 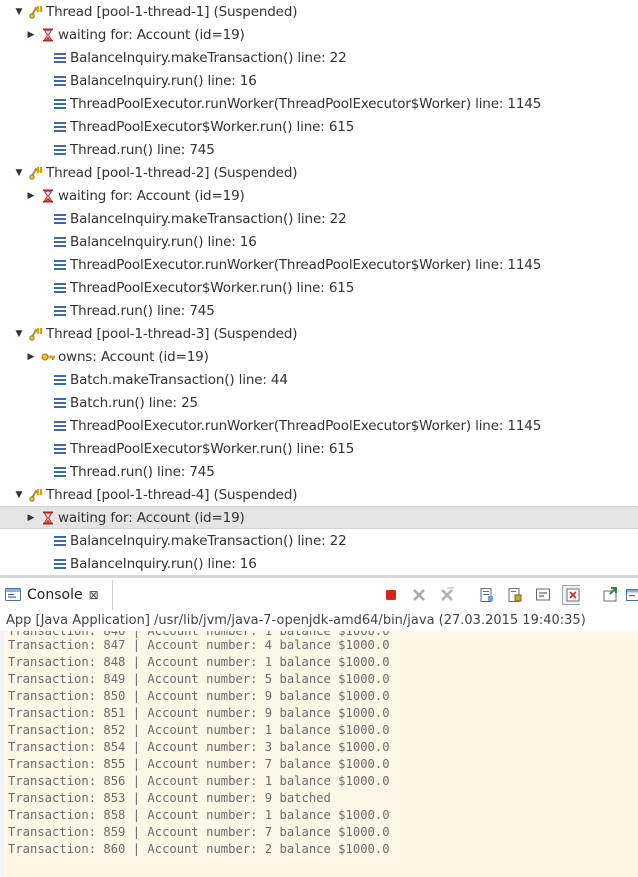 What do you see at coordinates (134, 402) in the screenshot?
I see `tree-node-label: Batch.run() line: 25` at bounding box center [134, 402].